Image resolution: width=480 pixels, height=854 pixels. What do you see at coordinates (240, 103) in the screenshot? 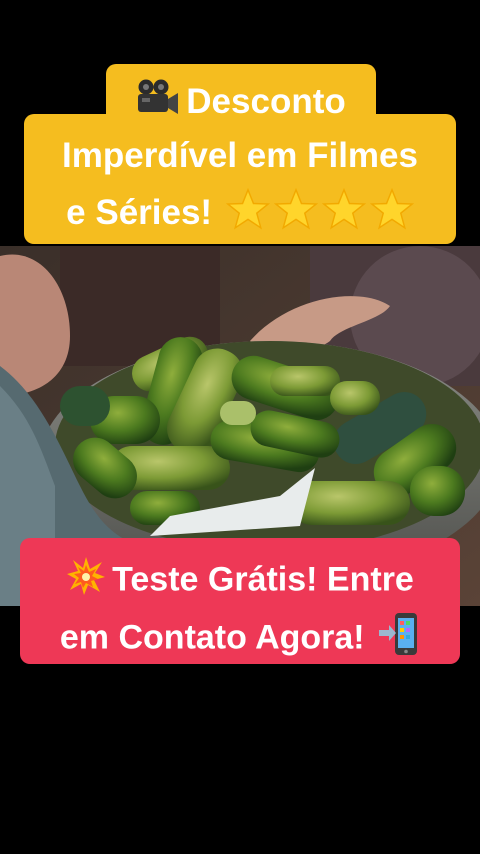
I see `top-caption-line-1: Desconto` at bounding box center [240, 103].